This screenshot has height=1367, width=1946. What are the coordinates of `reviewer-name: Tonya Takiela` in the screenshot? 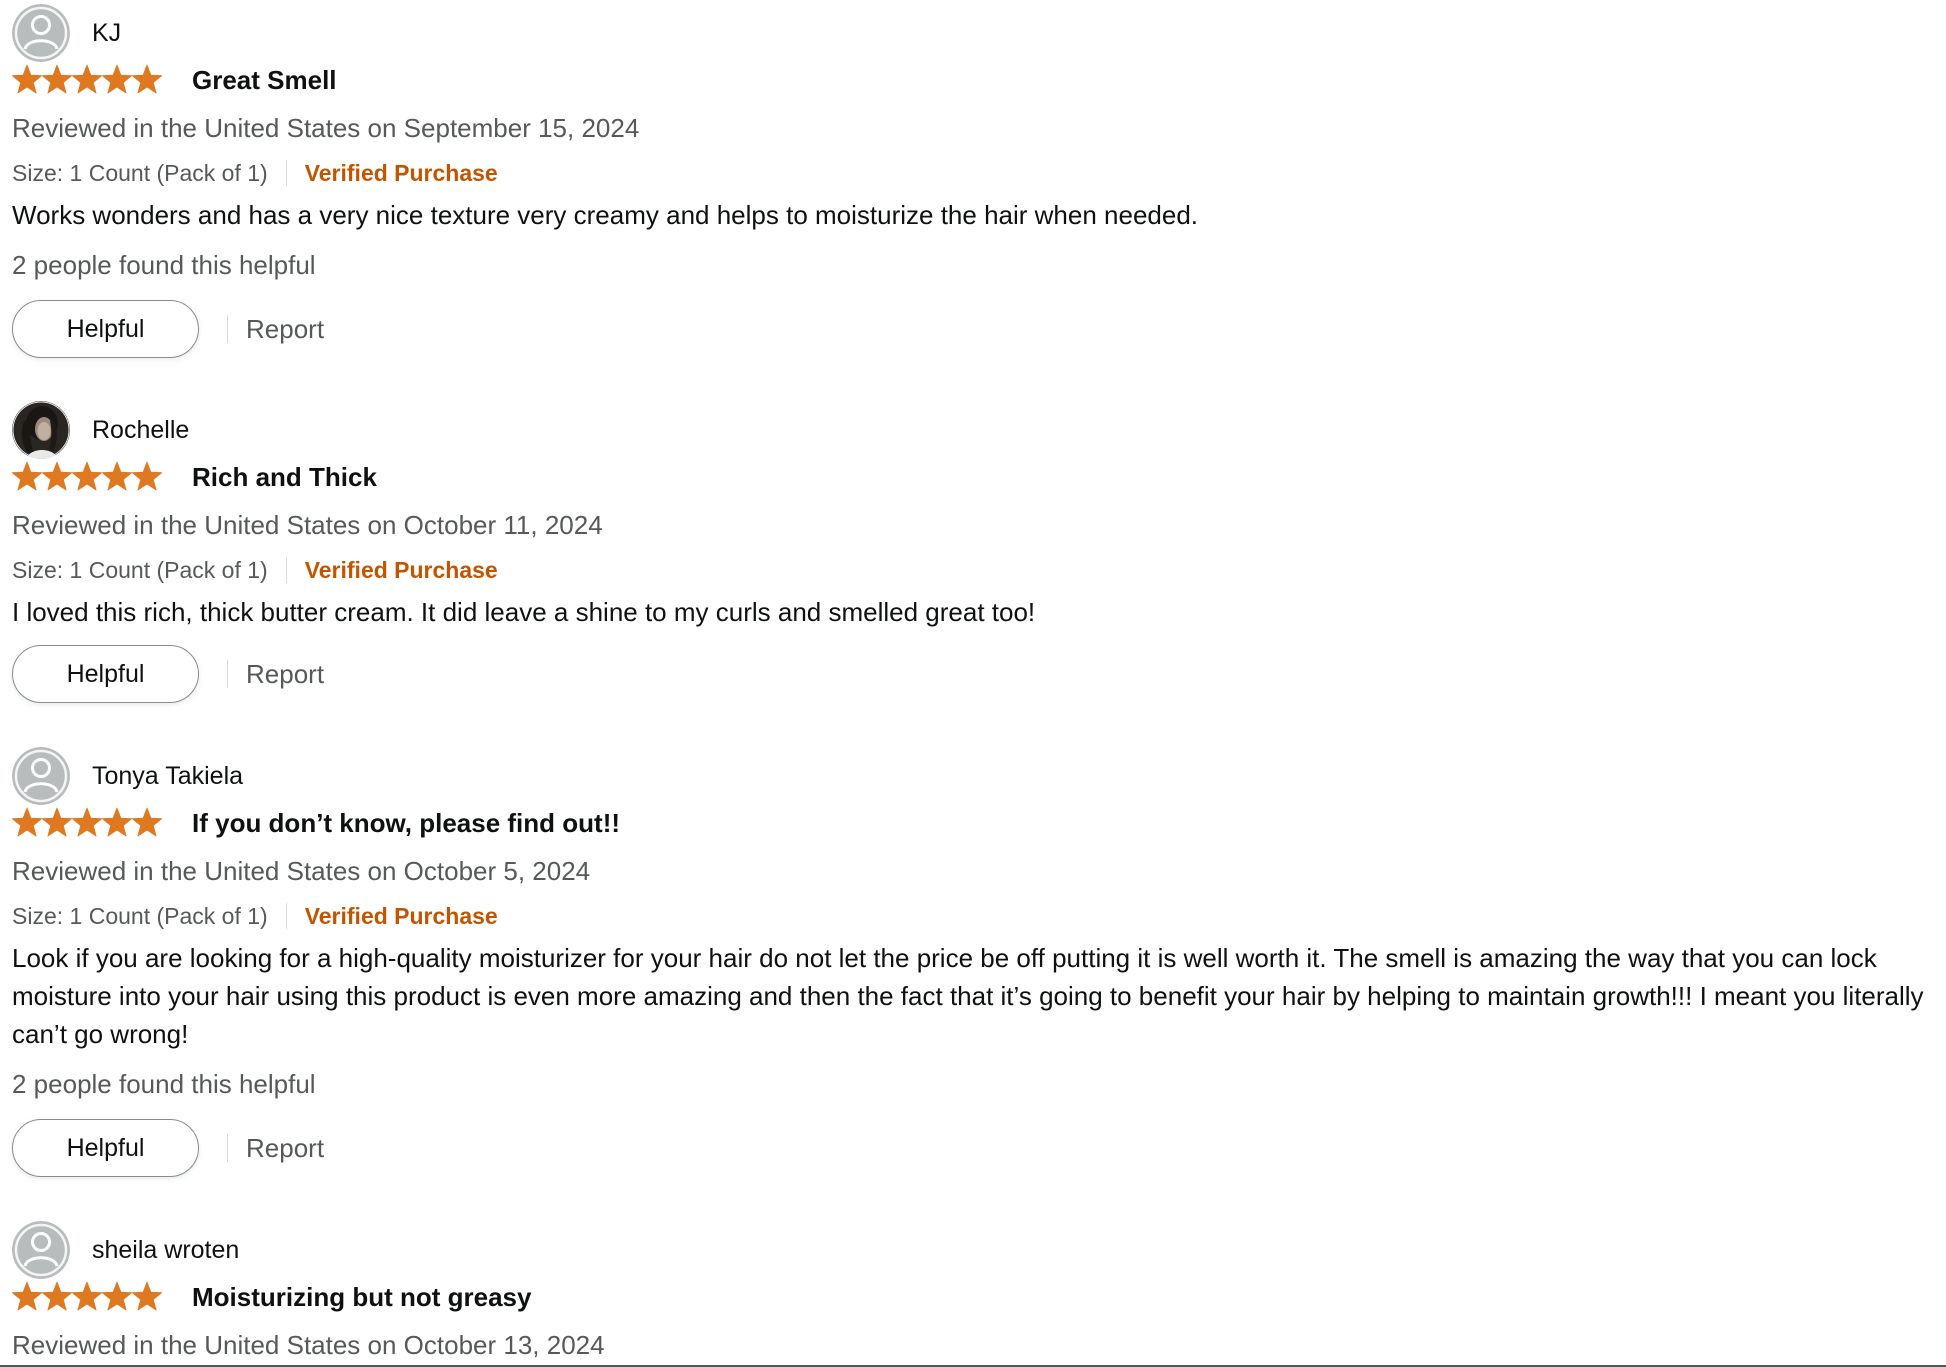 It's located at (167, 776).